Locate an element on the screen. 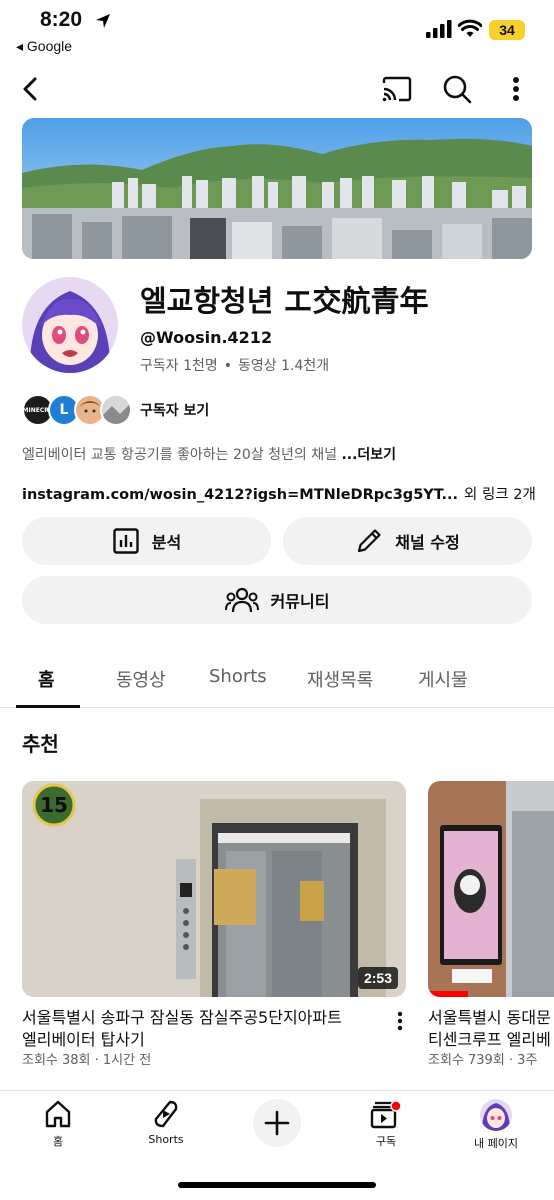  video-title-line: 티센크루프 엘리베 is located at coordinates (489, 1039).